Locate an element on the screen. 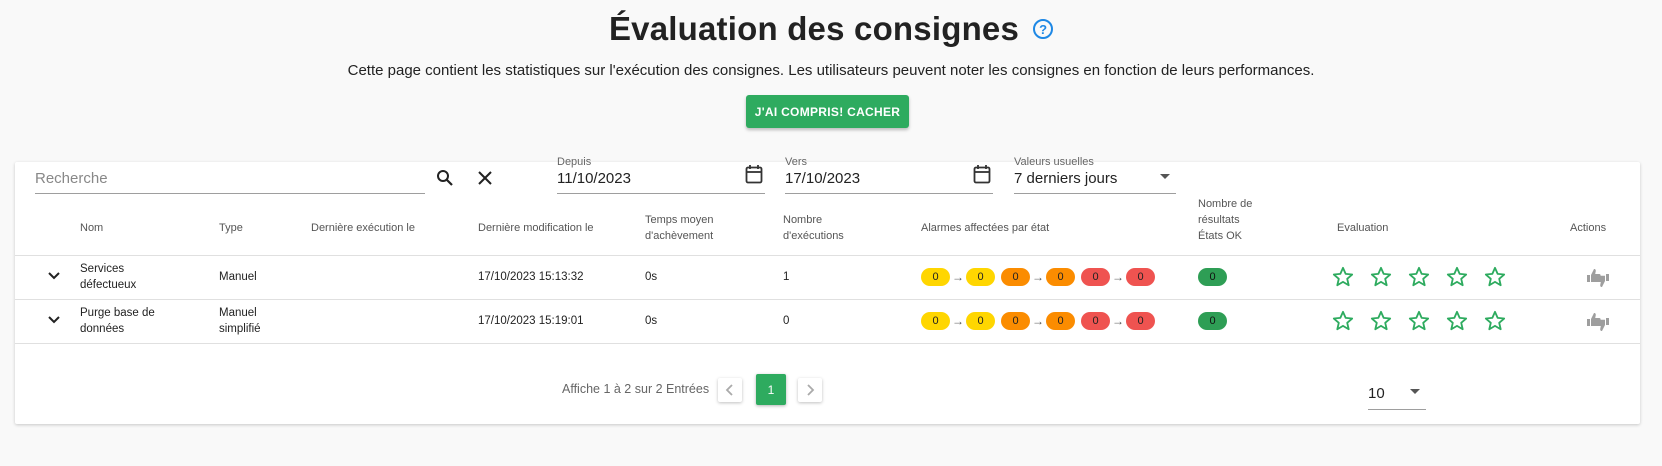 The image size is (1662, 466). acknowledge-hide-button: J'AI COMPRIS! CACHER is located at coordinates (827, 111).